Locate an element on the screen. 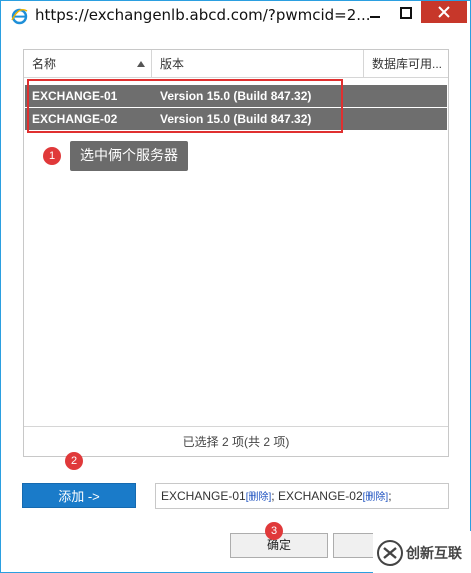 Image resolution: width=471 pixels, height=573 pixels. selection-status: 已选择 2 项(共 2 项) is located at coordinates (236, 441).